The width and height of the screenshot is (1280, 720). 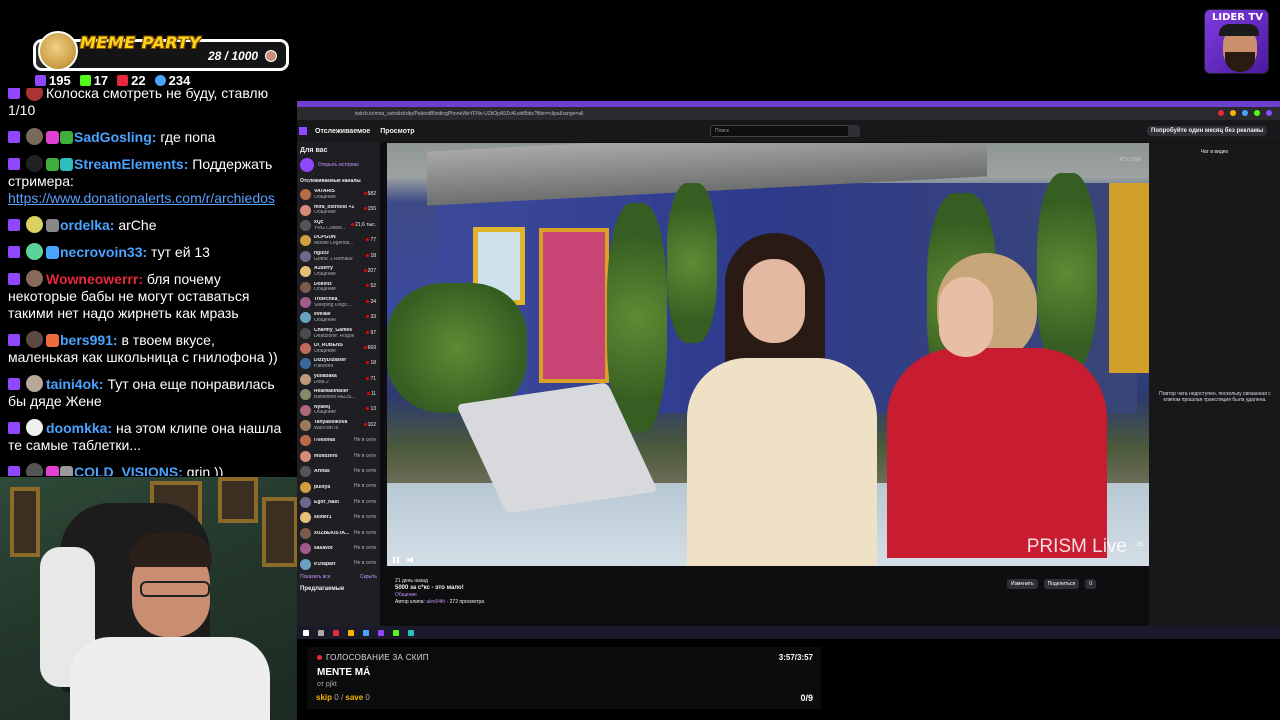 I want to click on chat-username: necrovoin33:, so click(x=103, y=252).